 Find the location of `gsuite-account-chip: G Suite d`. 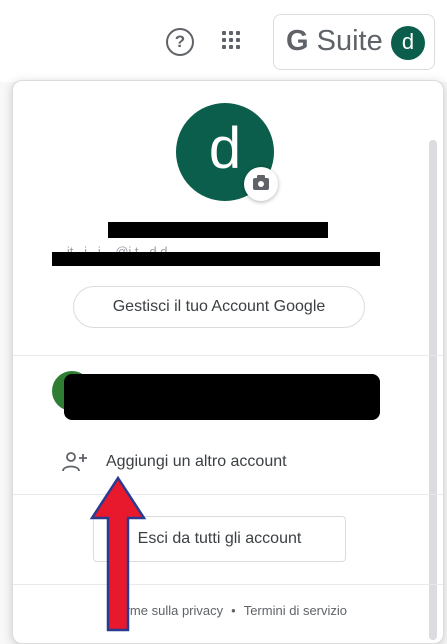

gsuite-account-chip: G Suite d is located at coordinates (354, 42).